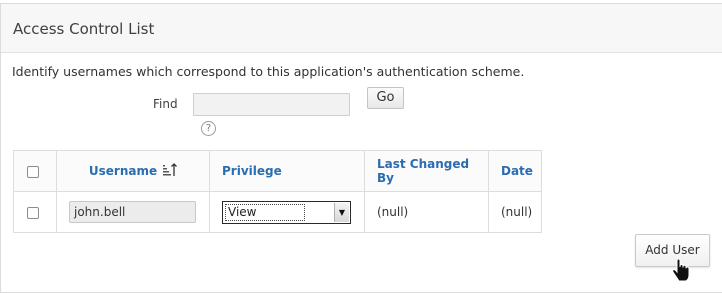 The height and width of the screenshot is (293, 722). I want to click on privilege-header: Privilege, so click(287, 171).